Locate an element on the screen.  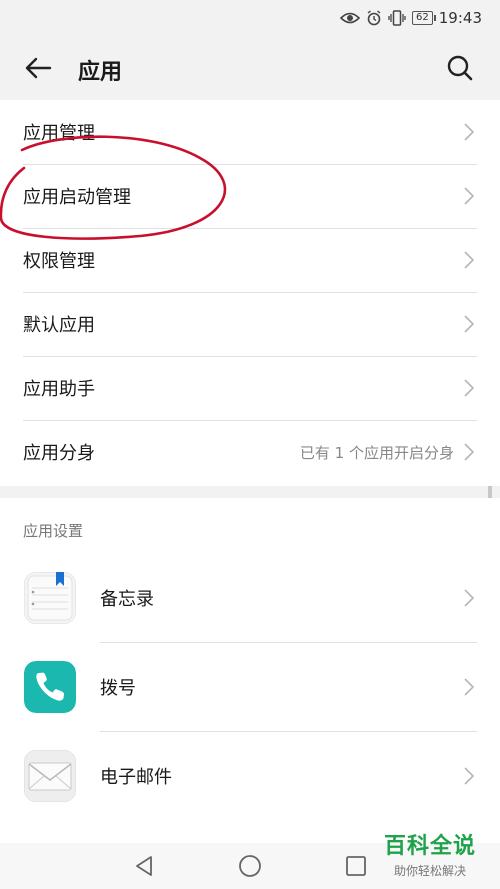
app-item-dialer: 拨号 is located at coordinates (250, 687).